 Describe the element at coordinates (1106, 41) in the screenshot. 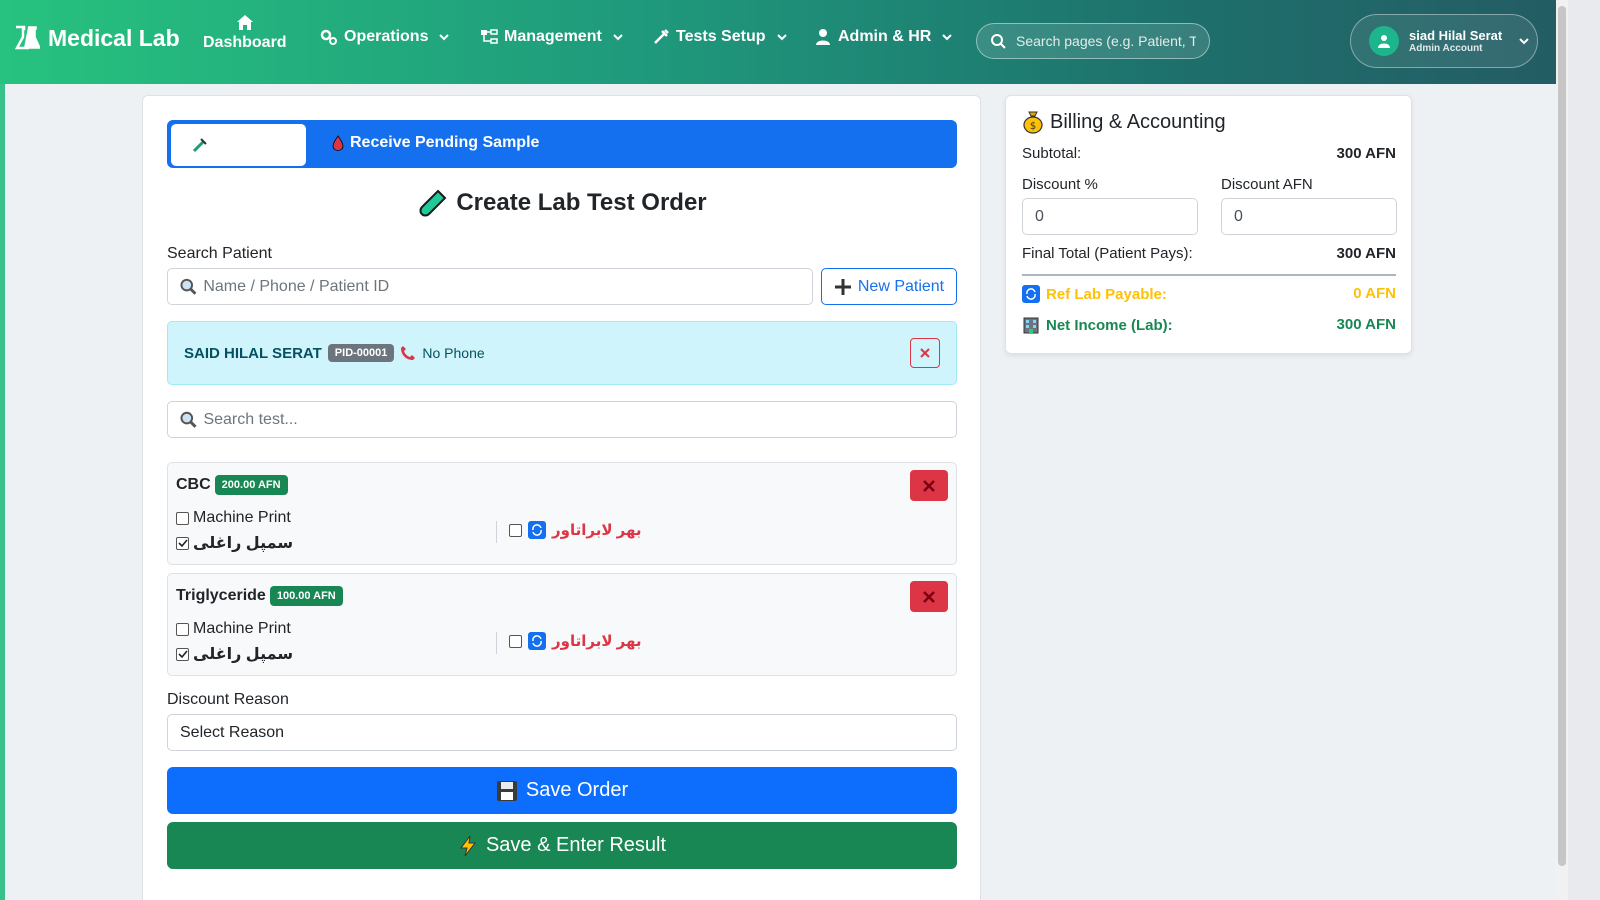

I see `nav-search-input` at that location.